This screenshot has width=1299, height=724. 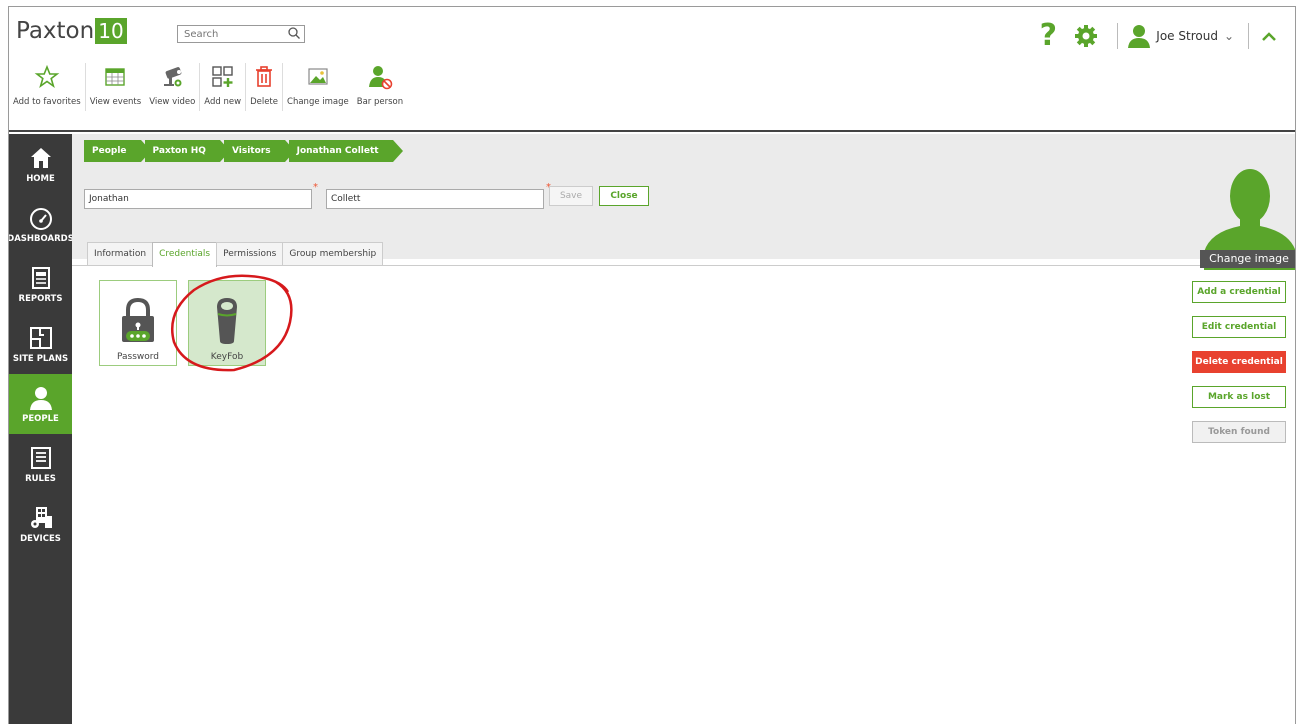 What do you see at coordinates (117, 151) in the screenshot?
I see `breadcrumb-item-people: People` at bounding box center [117, 151].